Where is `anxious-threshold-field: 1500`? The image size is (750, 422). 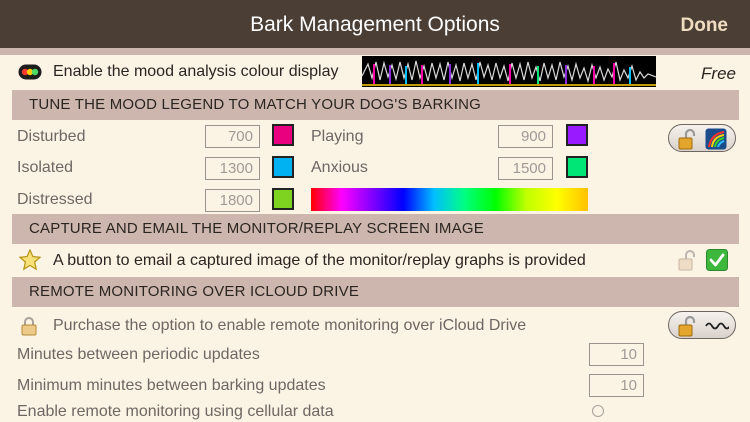
anxious-threshold-field: 1500 is located at coordinates (525, 168).